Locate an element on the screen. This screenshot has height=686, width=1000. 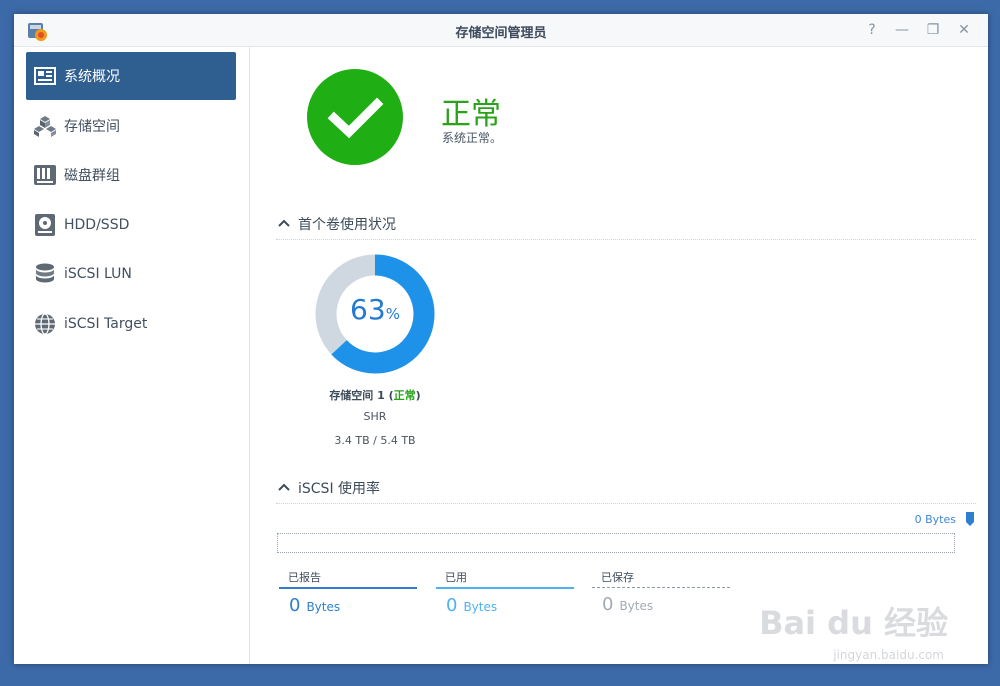
sidebar-item-label: HDD/SSD is located at coordinates (97, 225).